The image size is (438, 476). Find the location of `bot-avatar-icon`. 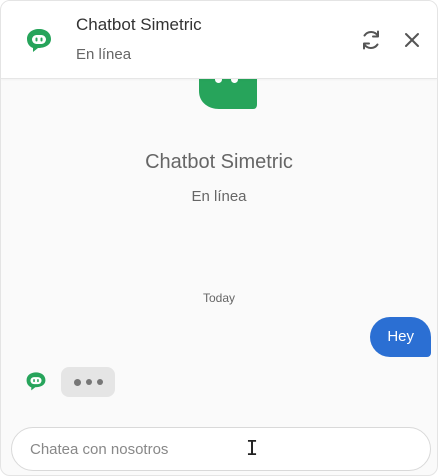

bot-avatar-icon is located at coordinates (36, 381).